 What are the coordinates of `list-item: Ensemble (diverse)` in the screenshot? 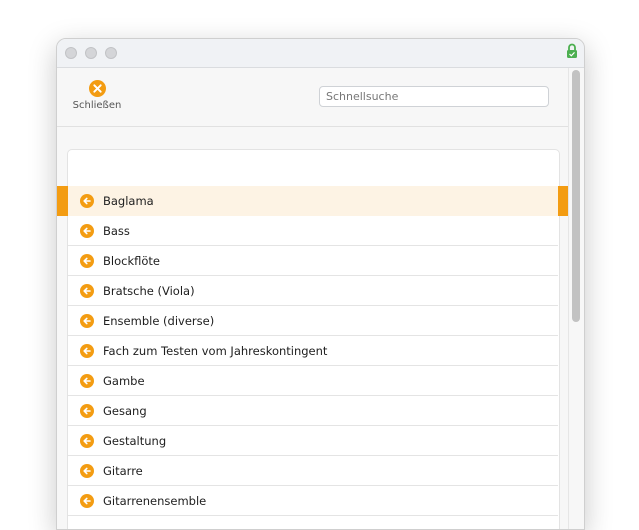 It's located at (313, 321).